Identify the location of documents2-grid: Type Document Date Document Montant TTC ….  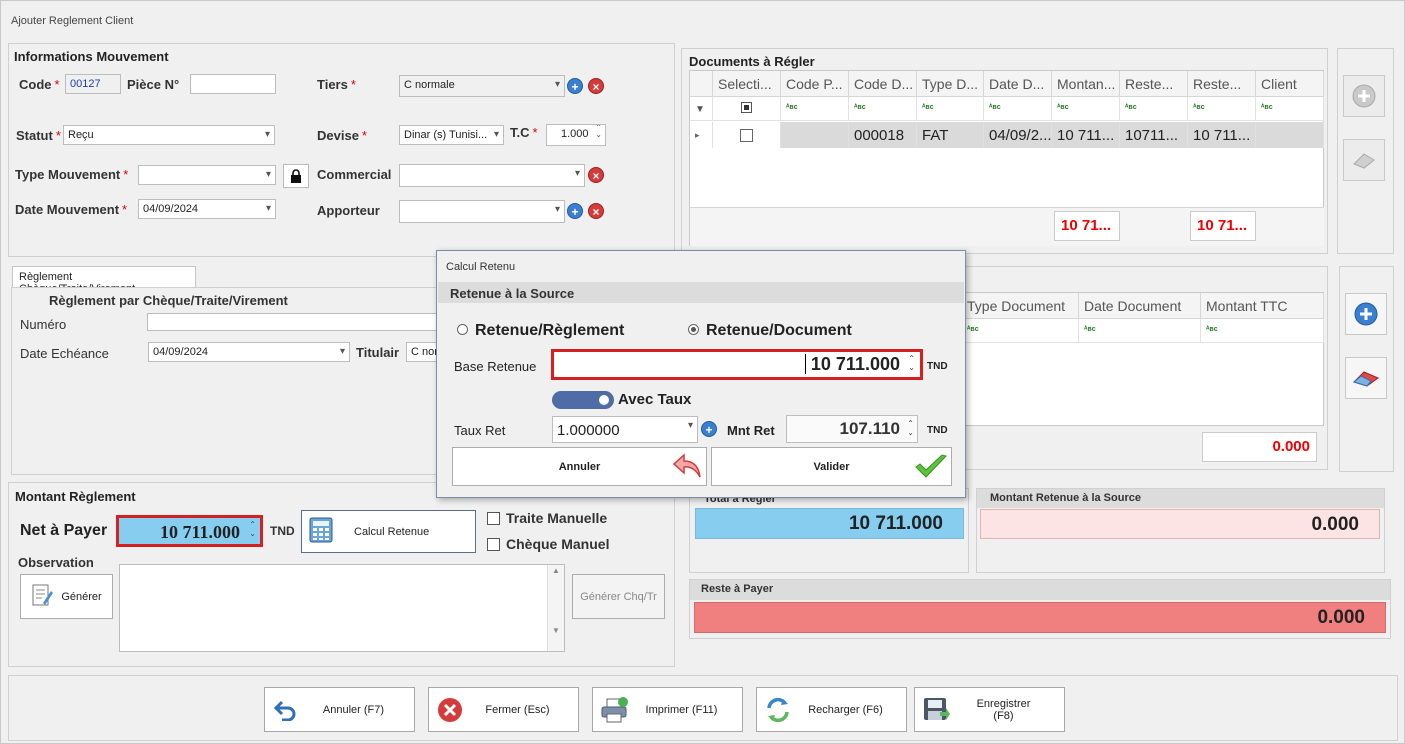
(1142, 359).